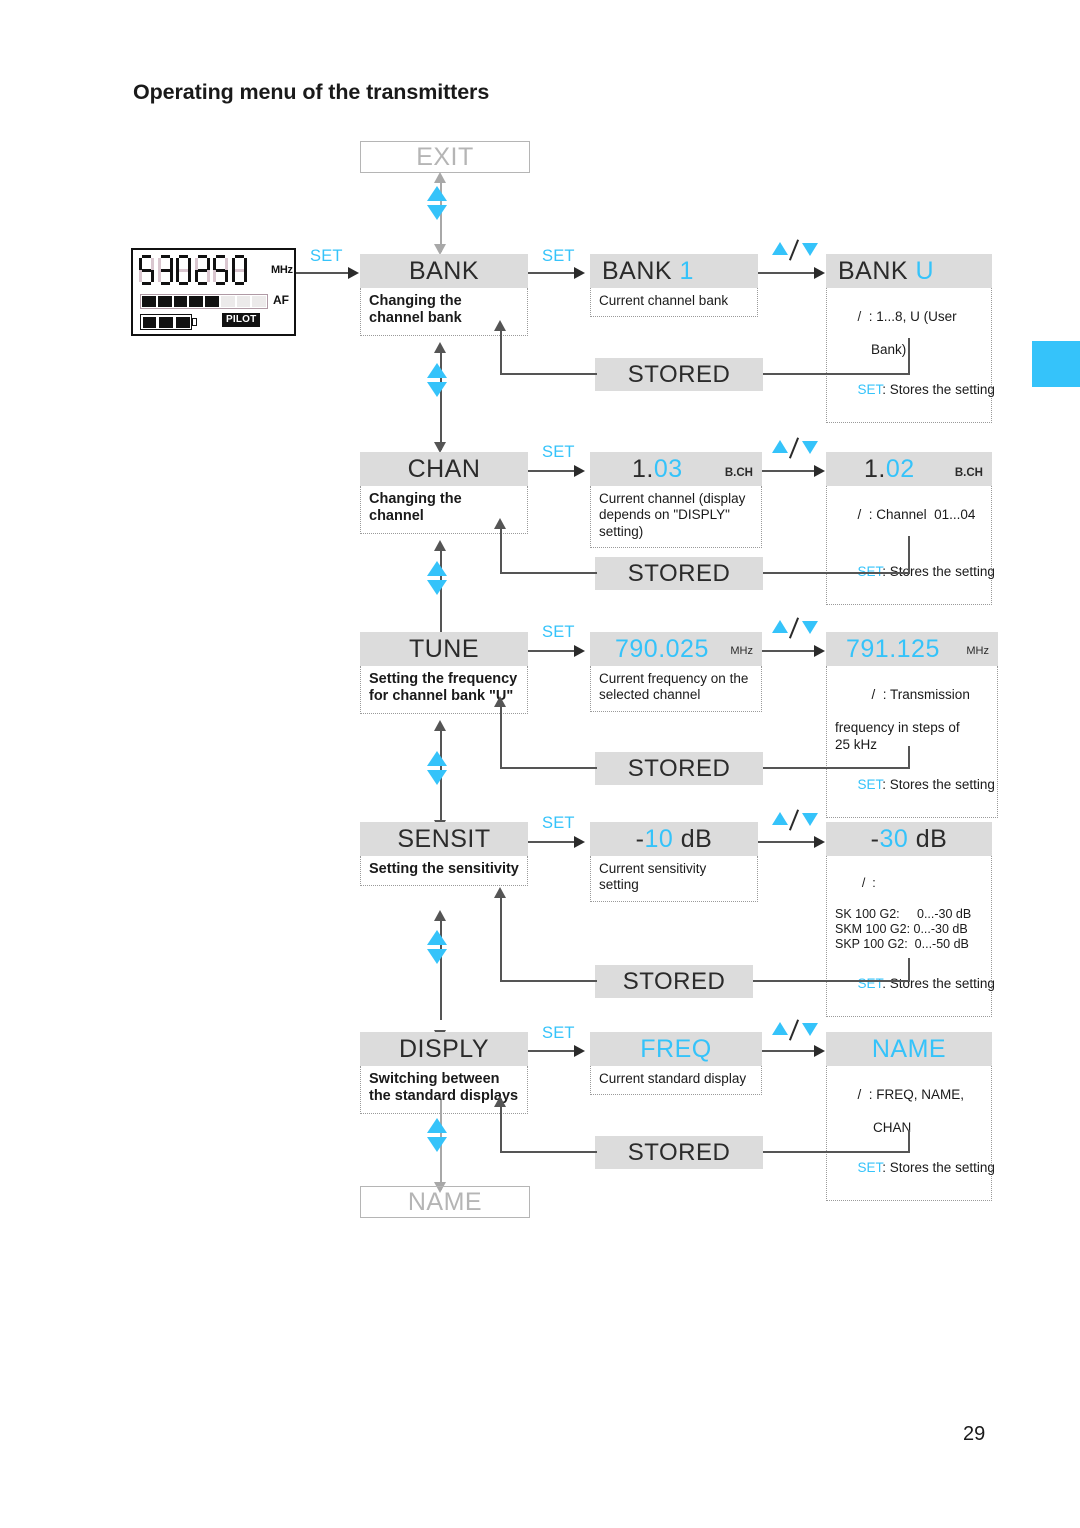  I want to click on current-node-sensit: -10 dB Current sensitivity setting, so click(674, 862).